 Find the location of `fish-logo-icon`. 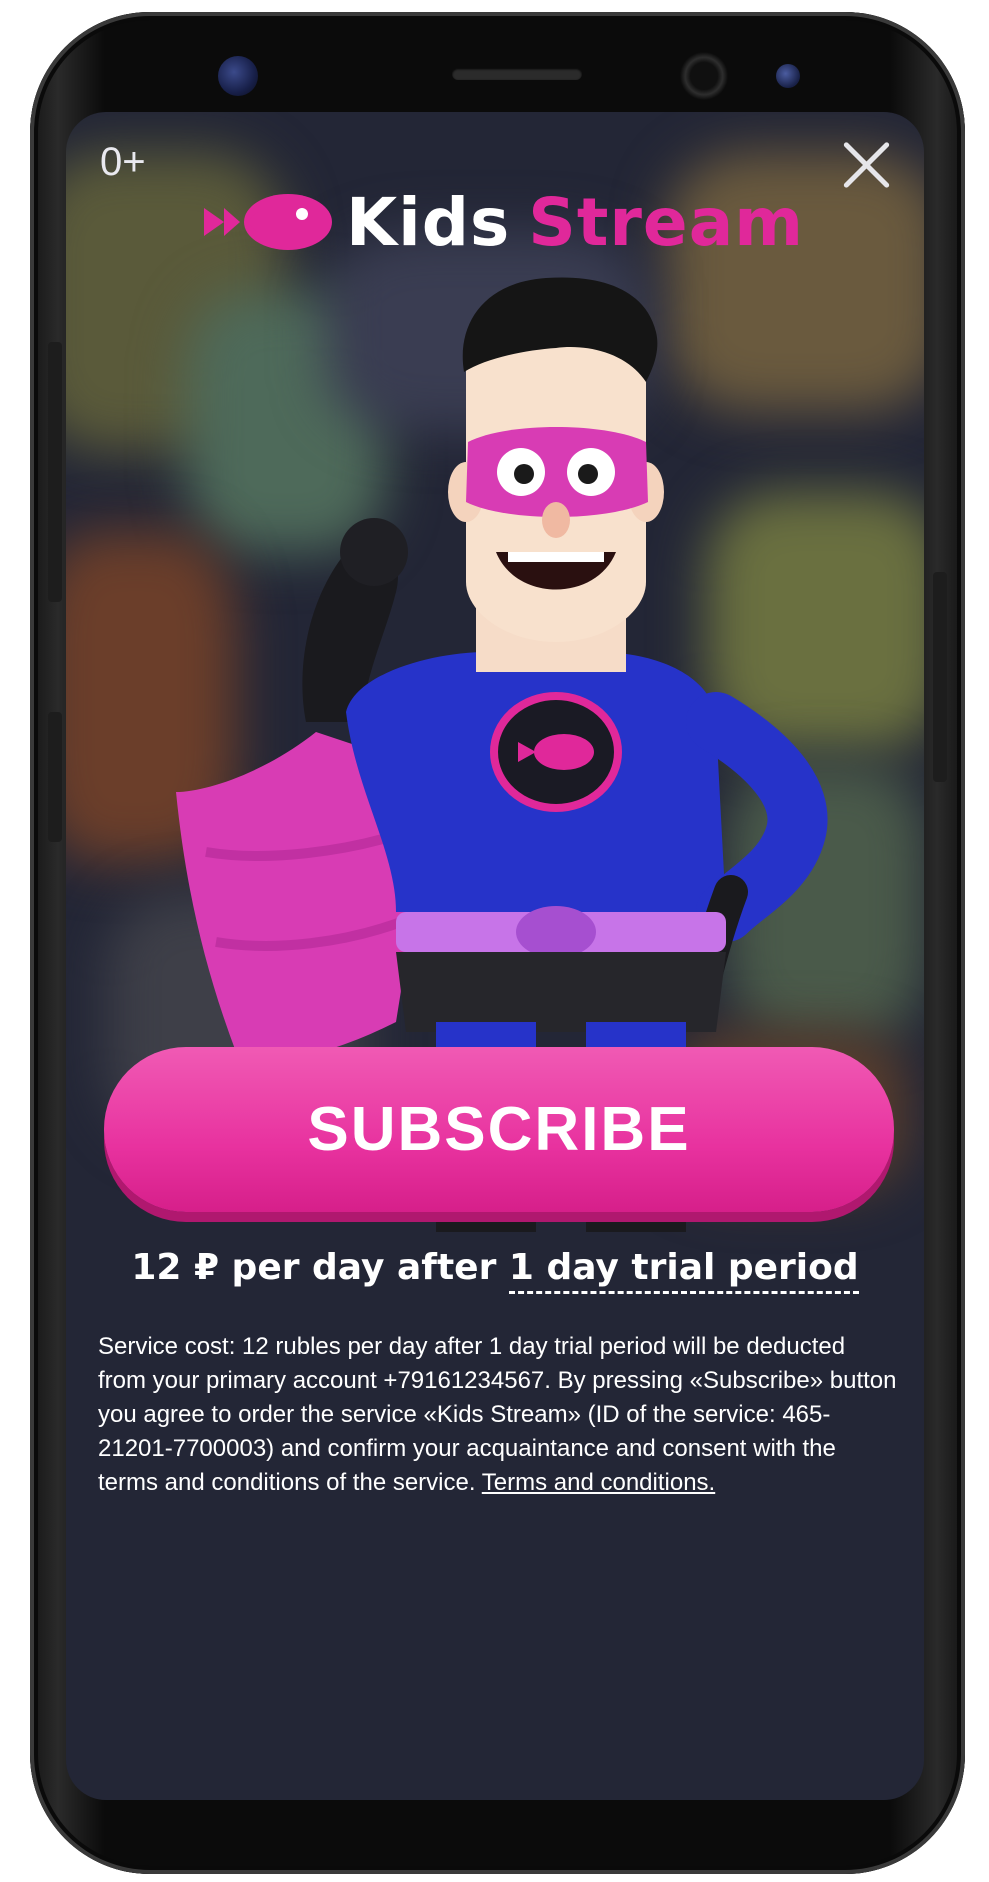

fish-logo-icon is located at coordinates (268, 222).